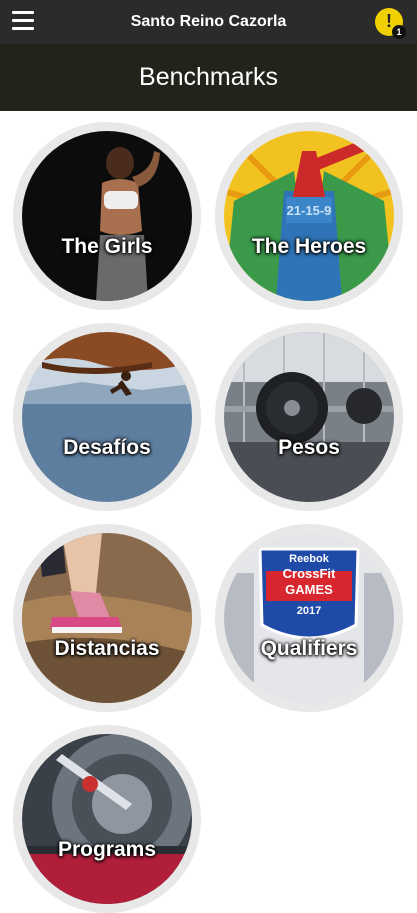 The height and width of the screenshot is (913, 417). I want to click on qualifiers-badge-year: 2017, so click(309, 611).